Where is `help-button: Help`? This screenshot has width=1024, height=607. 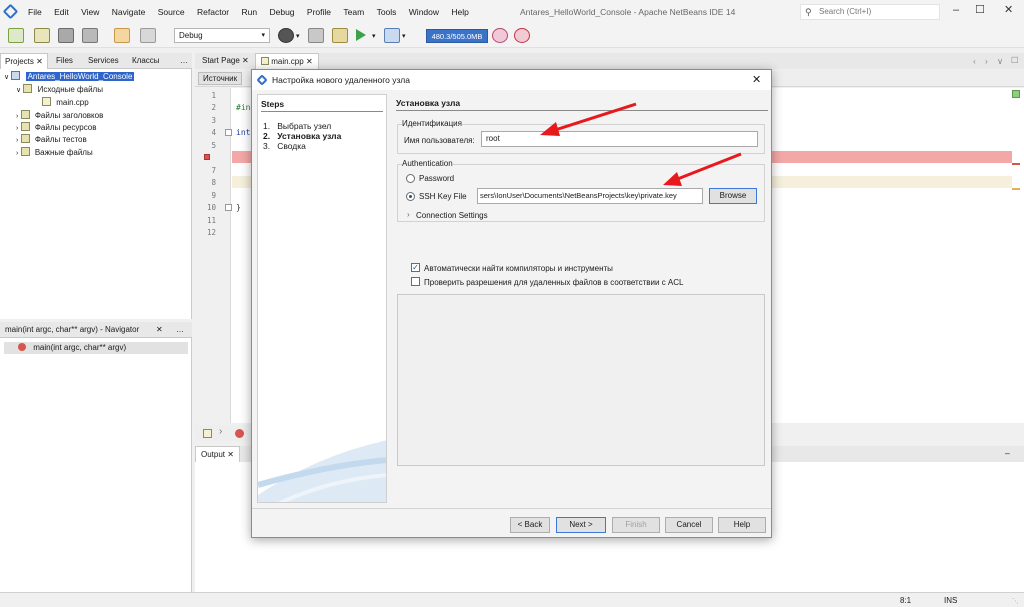
help-button: Help is located at coordinates (742, 525).